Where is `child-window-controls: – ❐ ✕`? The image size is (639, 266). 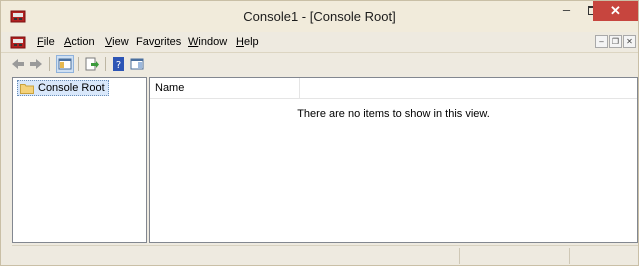 child-window-controls: – ❐ ✕ is located at coordinates (615, 42).